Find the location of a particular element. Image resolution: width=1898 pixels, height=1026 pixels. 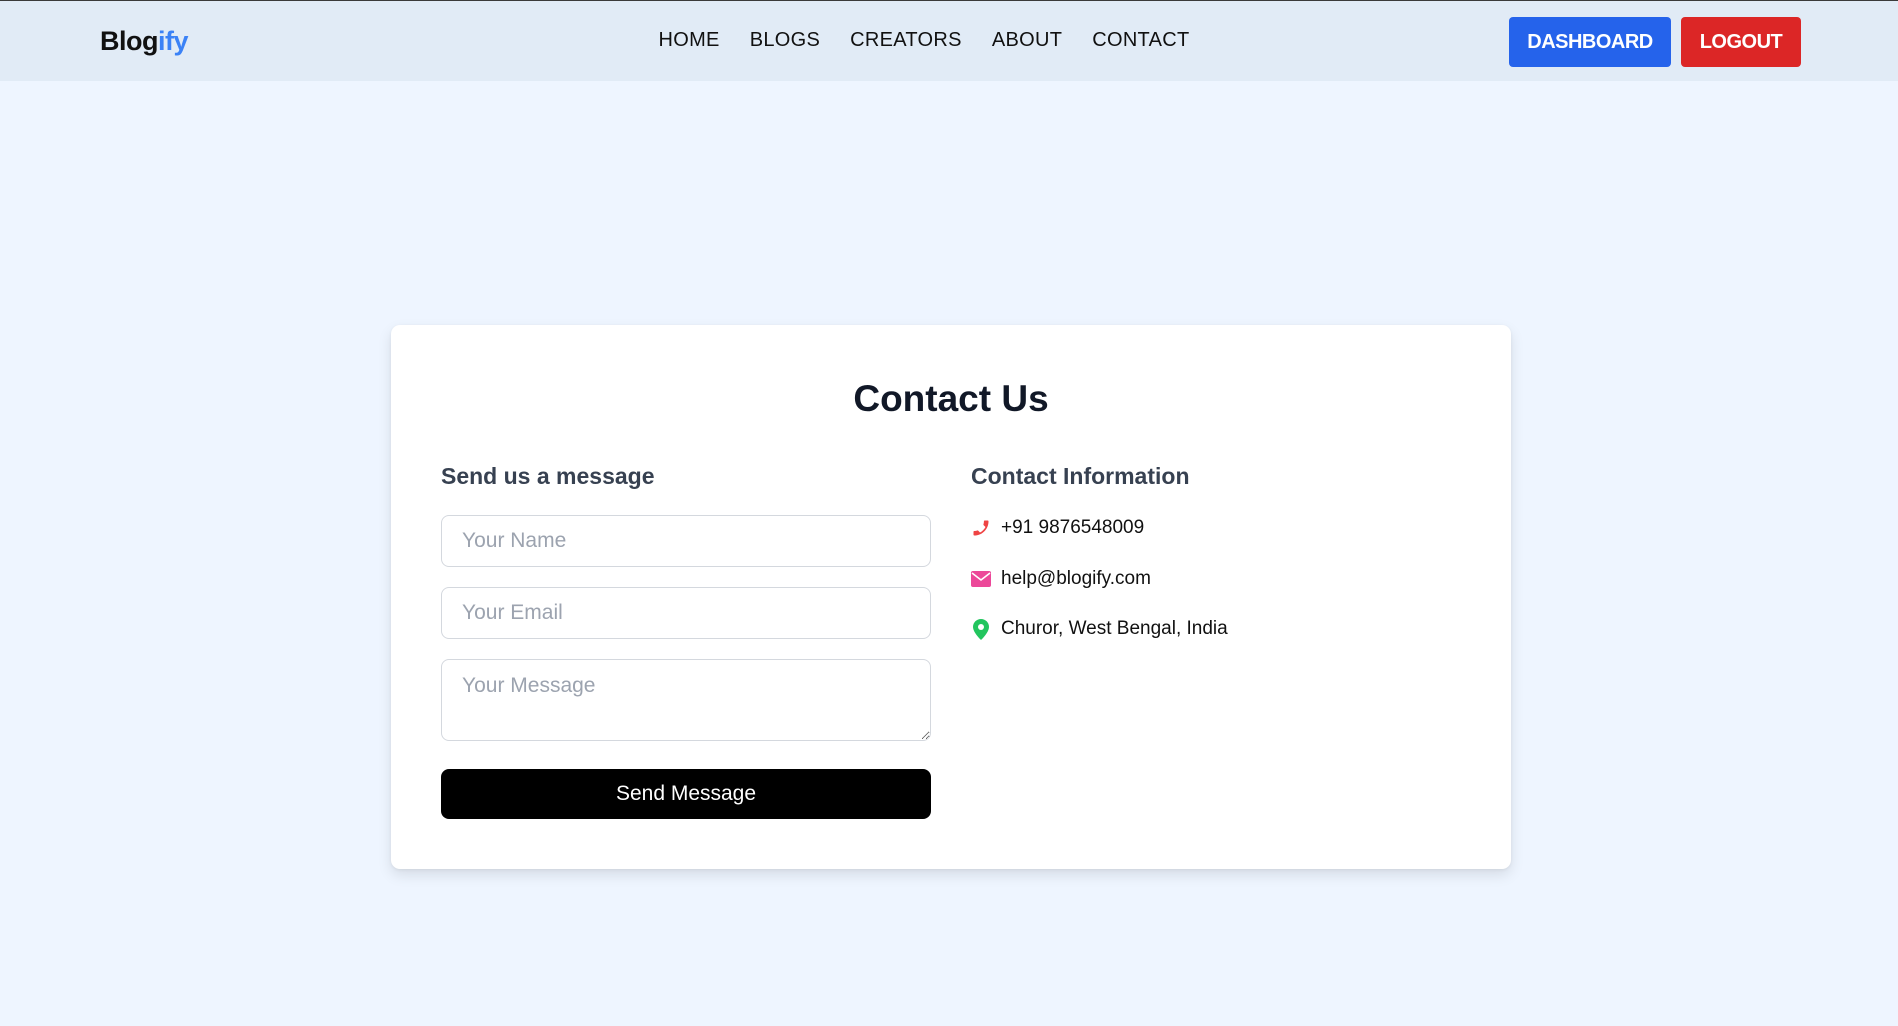

info-heading: Contact Information is located at coordinates (1080, 476).